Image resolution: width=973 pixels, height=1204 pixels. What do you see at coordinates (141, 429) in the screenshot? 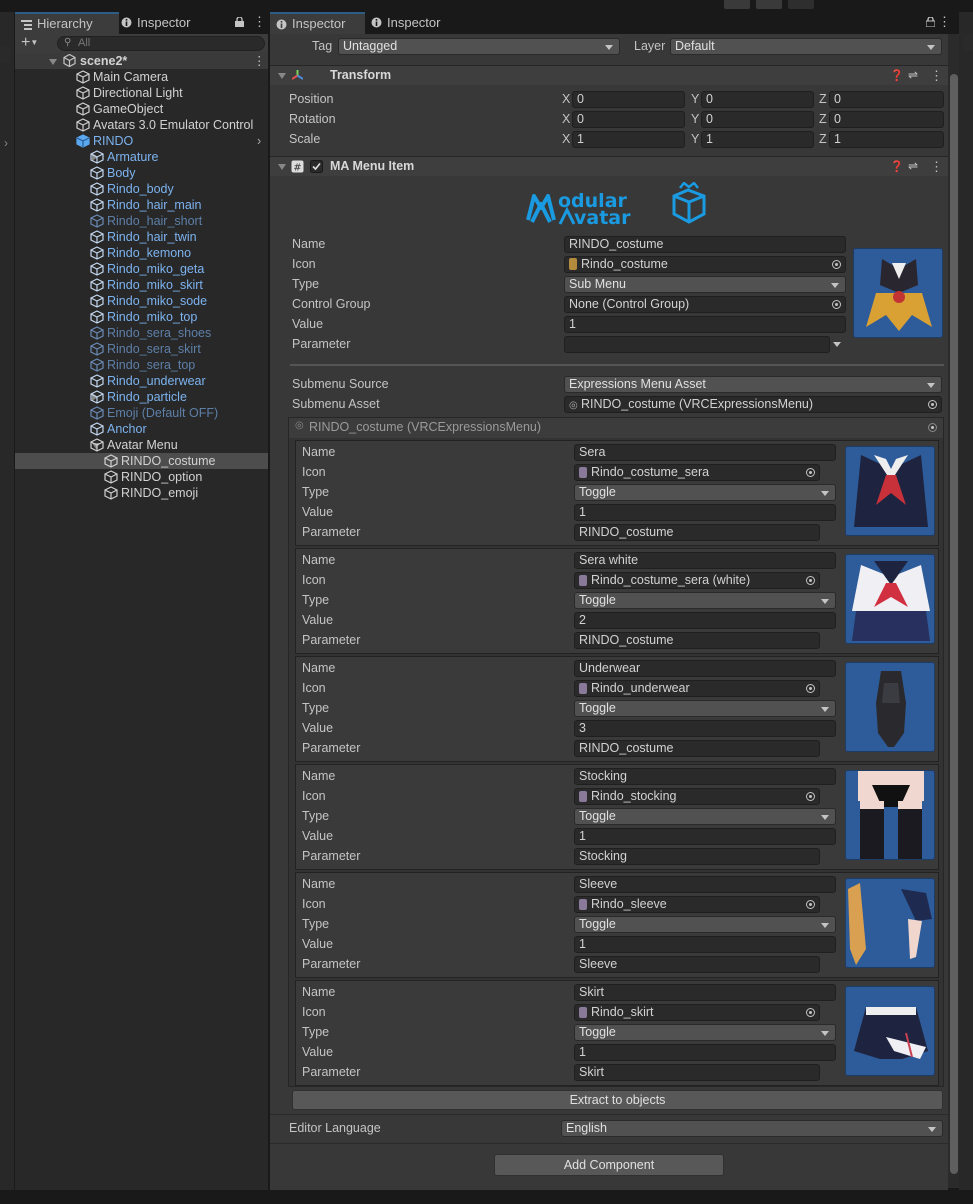
I see `hierarchy-row: Anchor` at bounding box center [141, 429].